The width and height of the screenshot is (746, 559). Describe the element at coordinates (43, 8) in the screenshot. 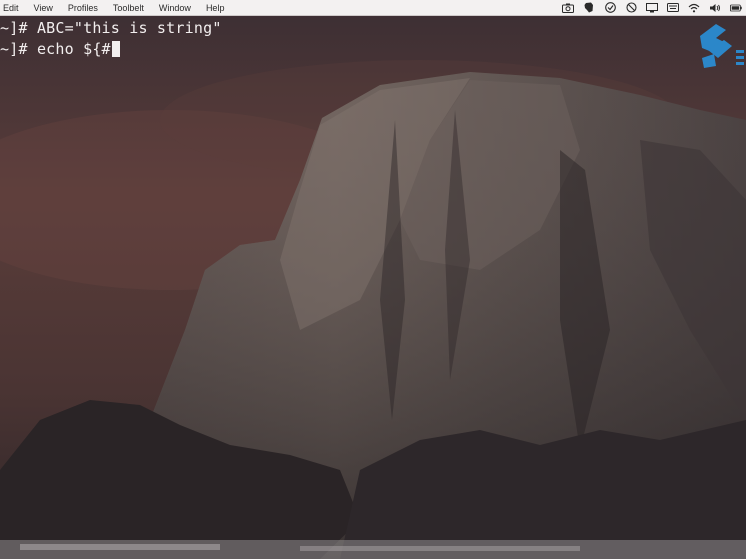

I see `menu-view: View` at that location.